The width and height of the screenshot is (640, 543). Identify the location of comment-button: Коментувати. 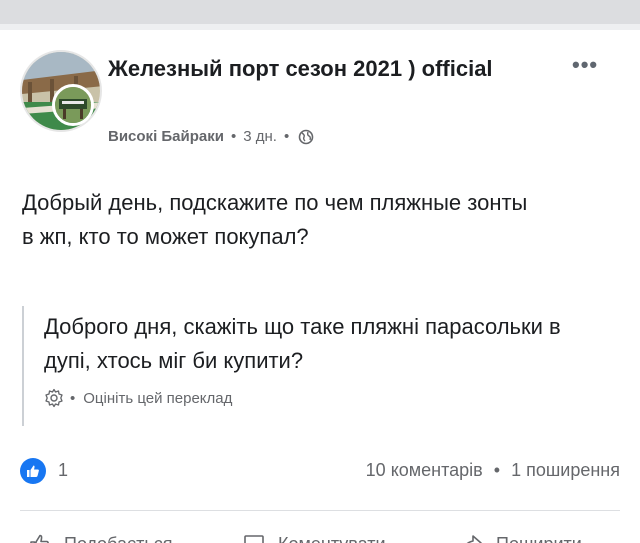
(314, 537).